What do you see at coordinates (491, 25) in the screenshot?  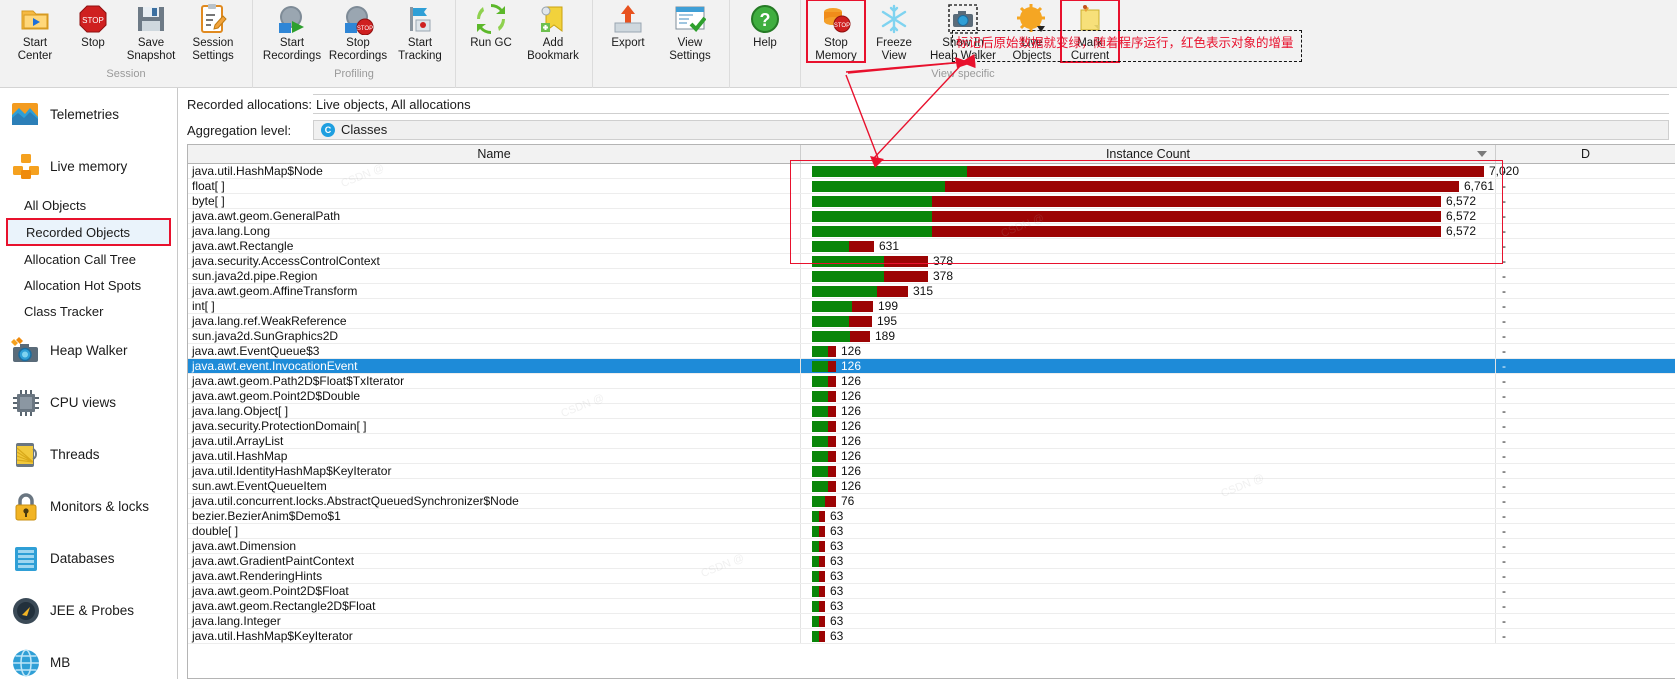 I see `toolbar-button-run-gc: Run GC` at bounding box center [491, 25].